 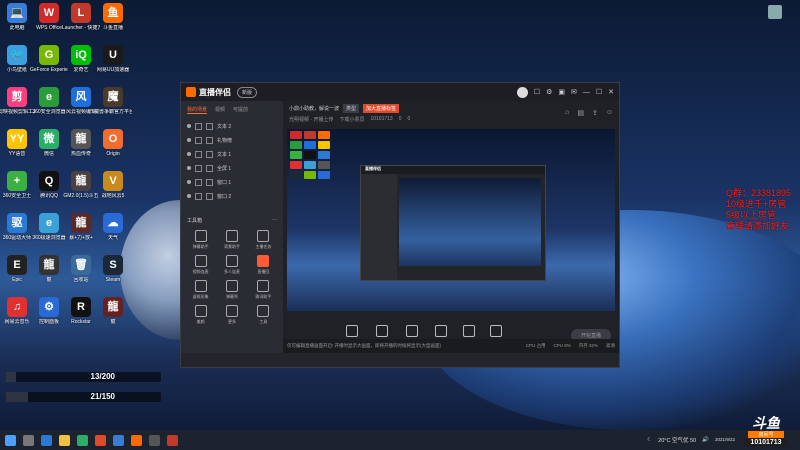 What do you see at coordinates (705, 440) in the screenshot?
I see `volume-icon: 🔊` at bounding box center [705, 440].